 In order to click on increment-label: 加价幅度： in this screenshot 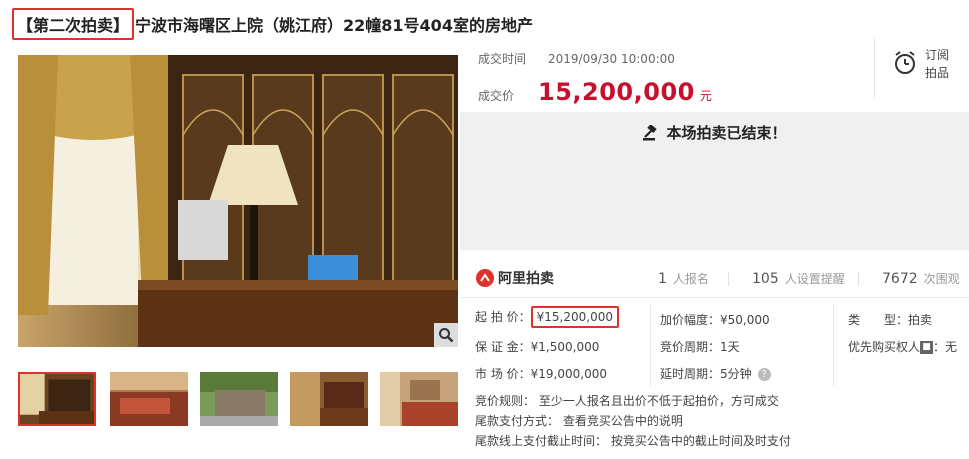, I will do `click(690, 320)`.